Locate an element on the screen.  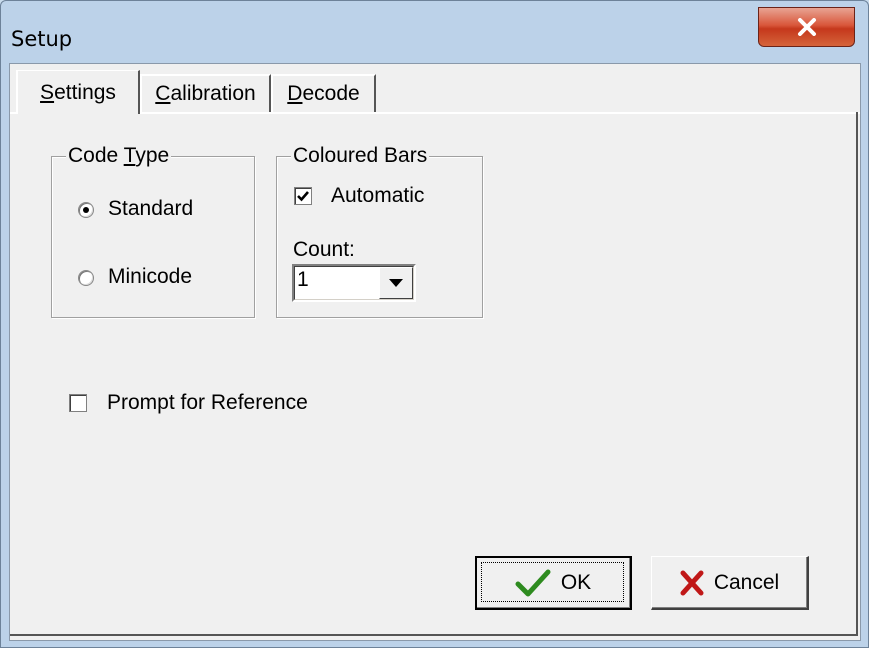
automatic-checkbox is located at coordinates (303, 196).